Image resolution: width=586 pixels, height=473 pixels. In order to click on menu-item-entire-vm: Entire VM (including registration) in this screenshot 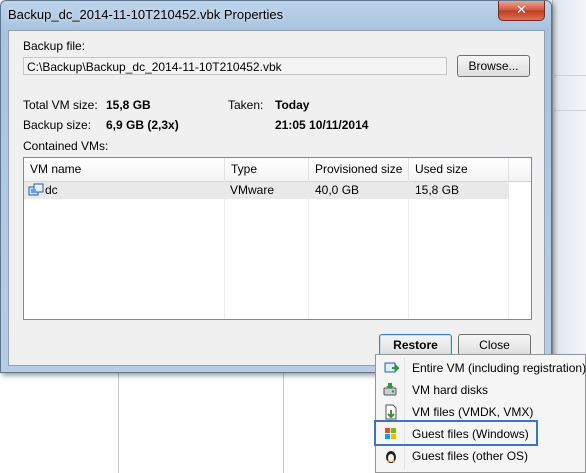, I will do `click(482, 368)`.